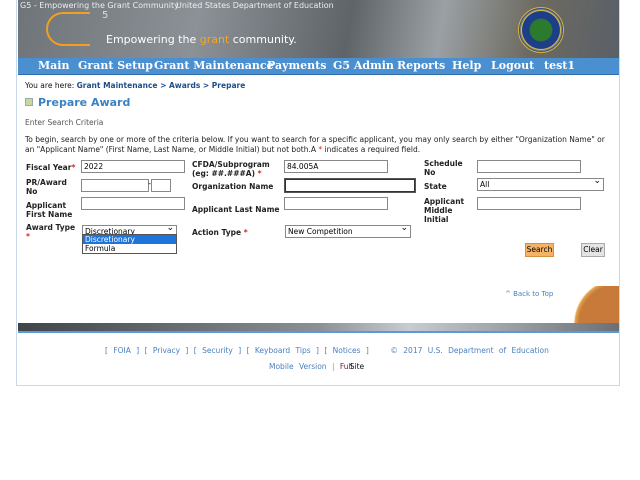  I want to click on middle-initial-label: Applicant Middle Initial, so click(444, 210).